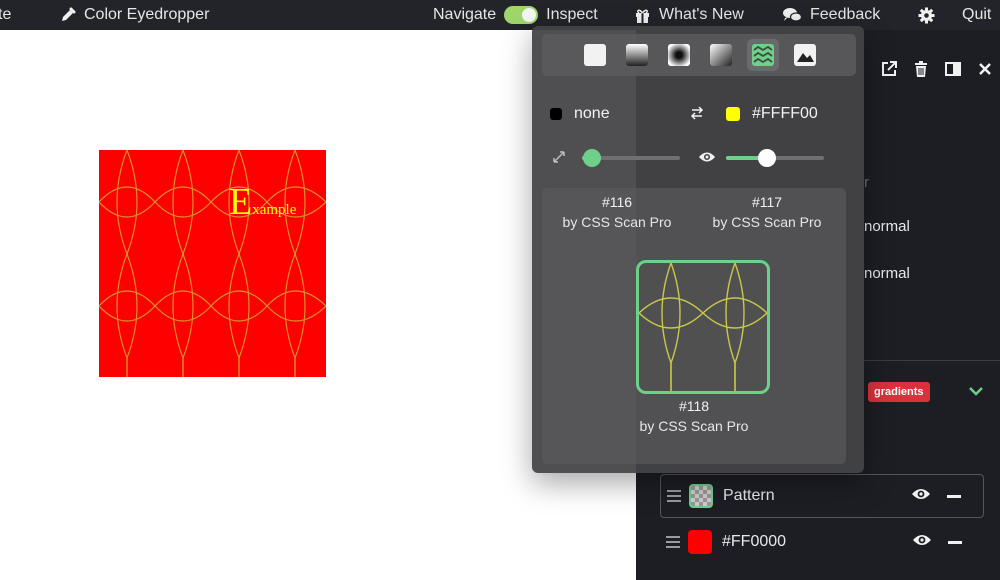  I want to click on example-text: Example, so click(262, 202).